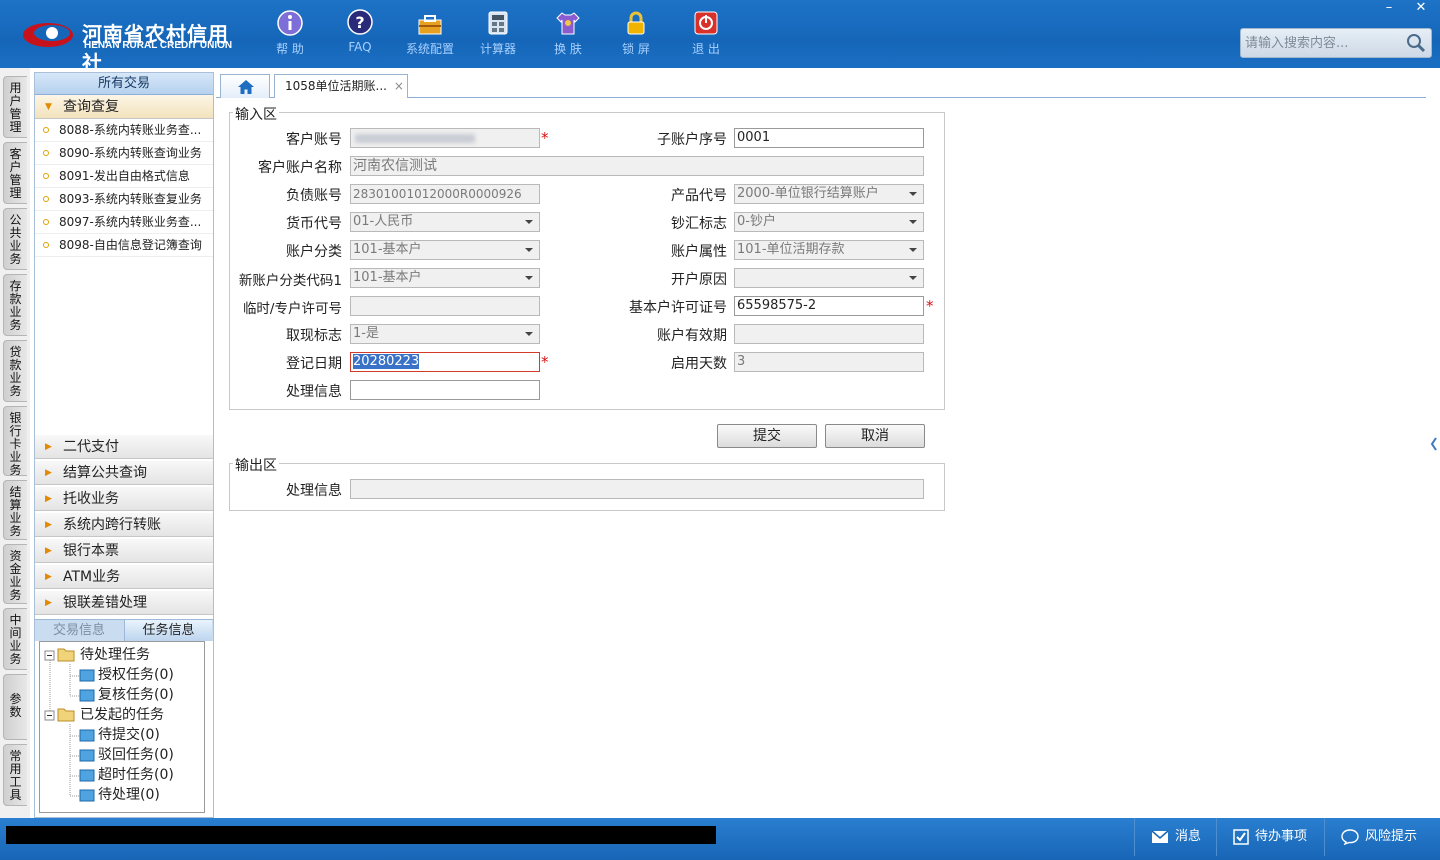 This screenshot has height=860, width=1440. I want to click on vtab-customer-mgmt: 客户管理, so click(15, 173).